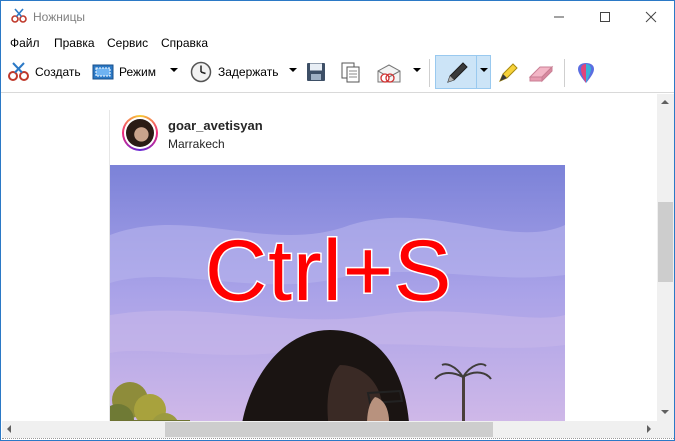 This screenshot has width=675, height=441. I want to click on scroll-down-icon, so click(665, 412).